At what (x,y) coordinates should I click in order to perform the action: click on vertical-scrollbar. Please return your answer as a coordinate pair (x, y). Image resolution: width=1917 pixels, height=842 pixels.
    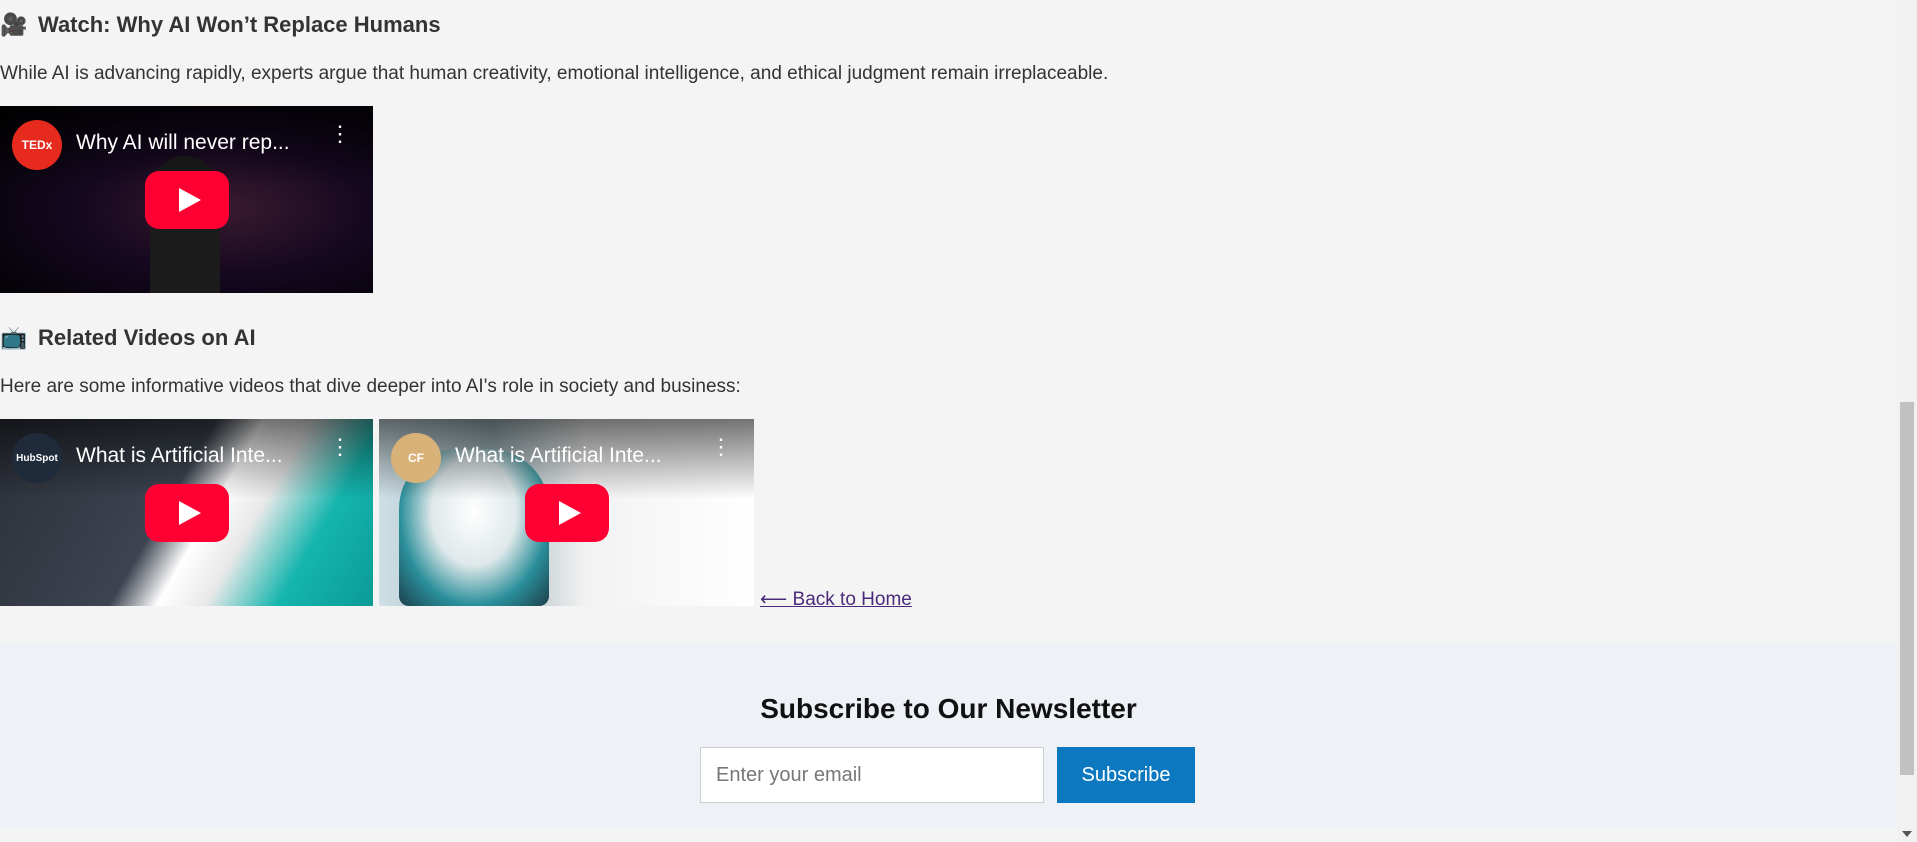
    Looking at the image, I should click on (1907, 421).